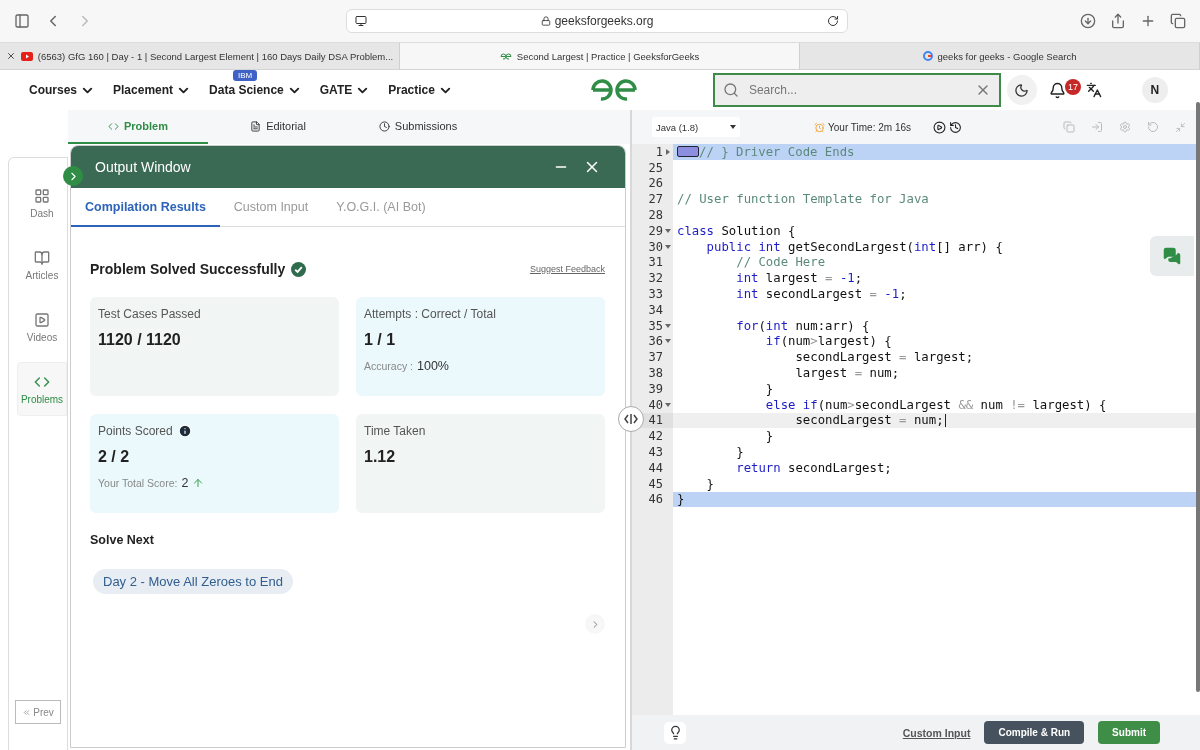 This screenshot has width=1200, height=750. I want to click on line-number: 1, so click(659, 151).